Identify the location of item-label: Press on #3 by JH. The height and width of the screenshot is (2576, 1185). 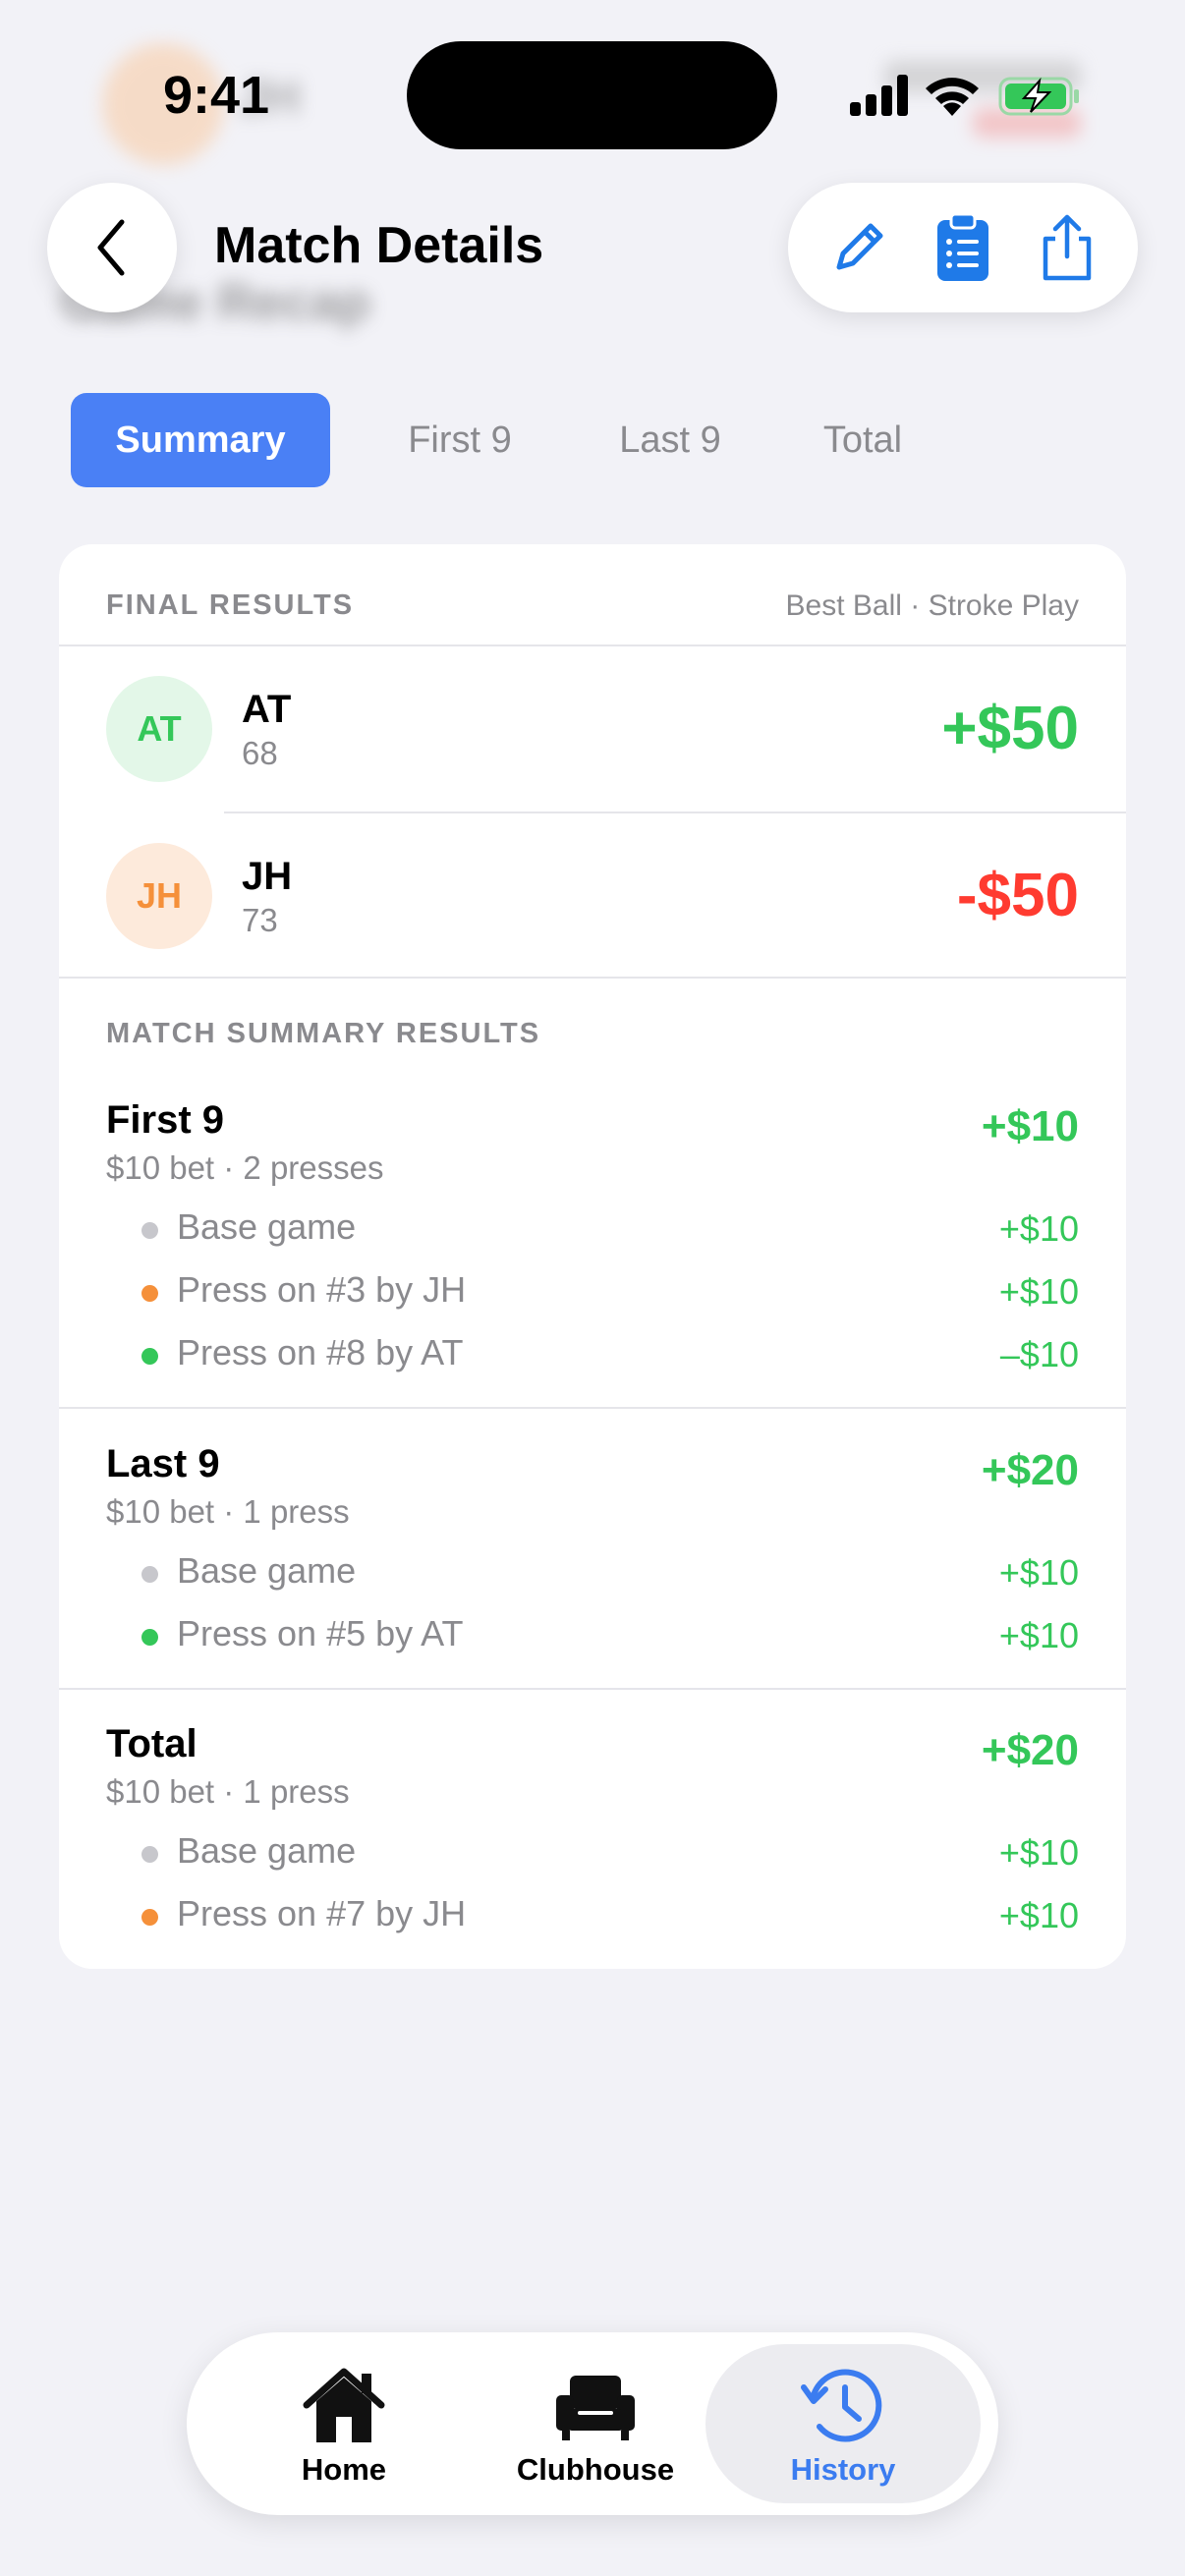
(322, 1289).